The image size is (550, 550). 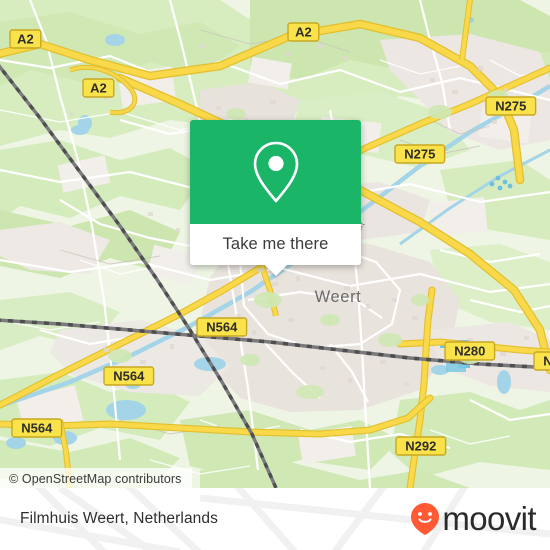 What do you see at coordinates (489, 518) in the screenshot?
I see `moovit-wordmark: moovit` at bounding box center [489, 518].